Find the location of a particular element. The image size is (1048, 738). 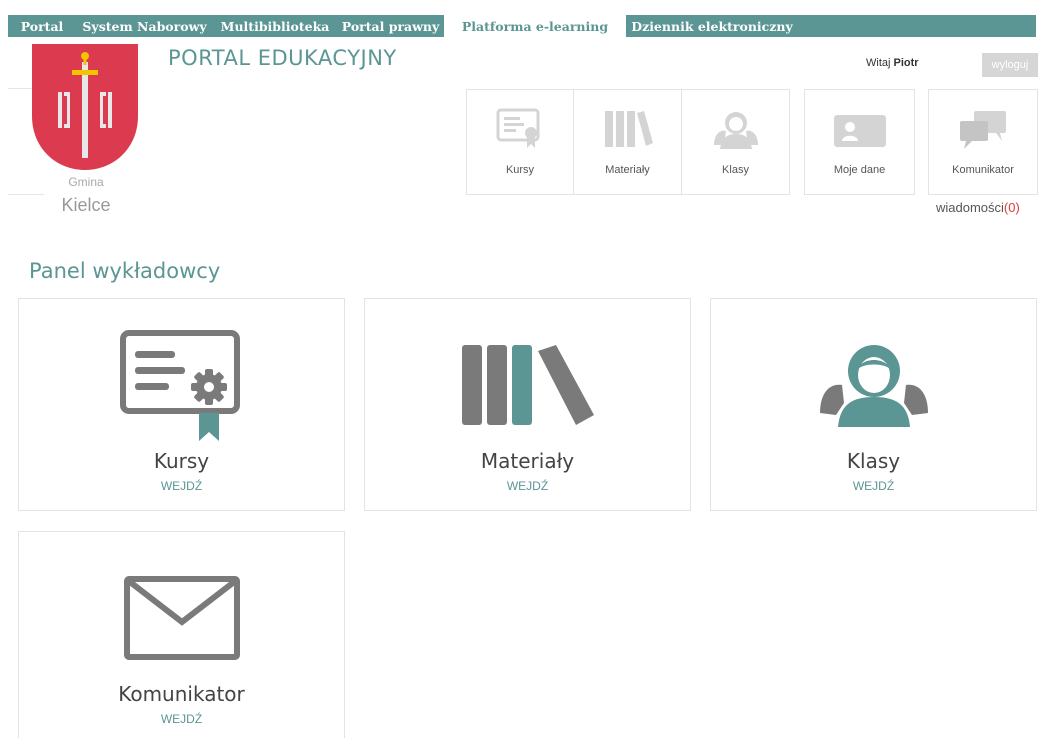

portal-title: PORTAL EDUKACYJNY is located at coordinates (282, 58).